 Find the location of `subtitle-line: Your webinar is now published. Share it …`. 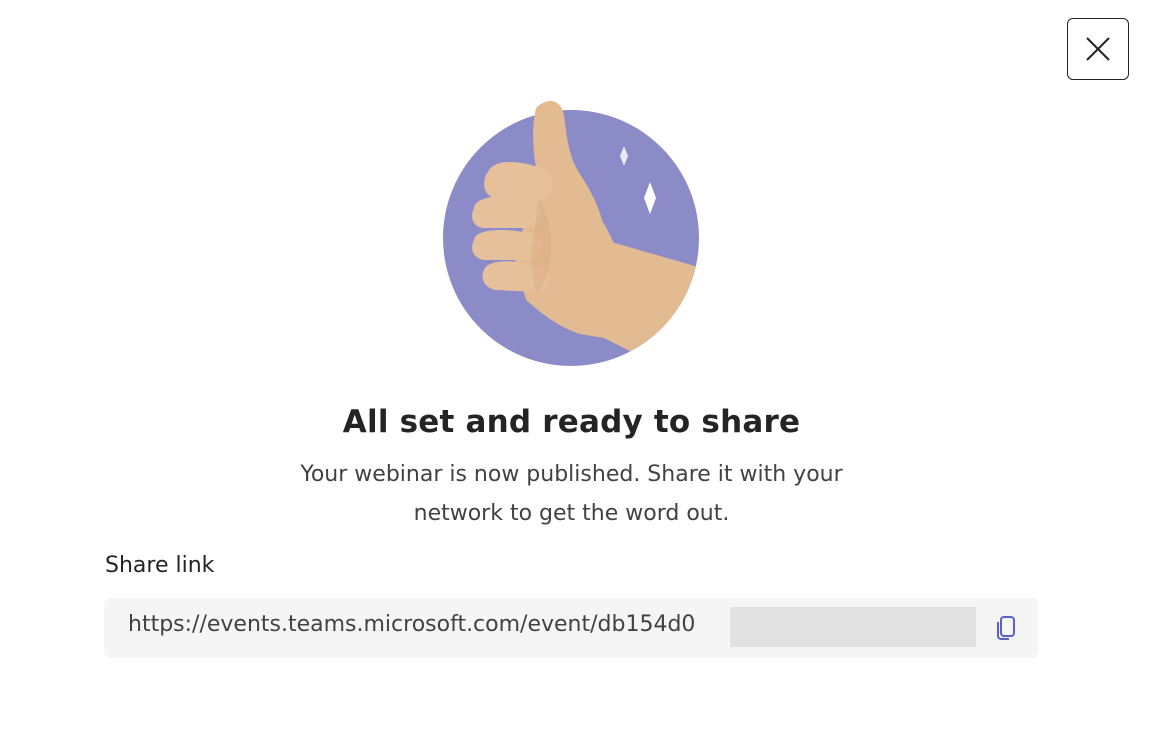

subtitle-line: Your webinar is now published. Share it … is located at coordinates (571, 474).